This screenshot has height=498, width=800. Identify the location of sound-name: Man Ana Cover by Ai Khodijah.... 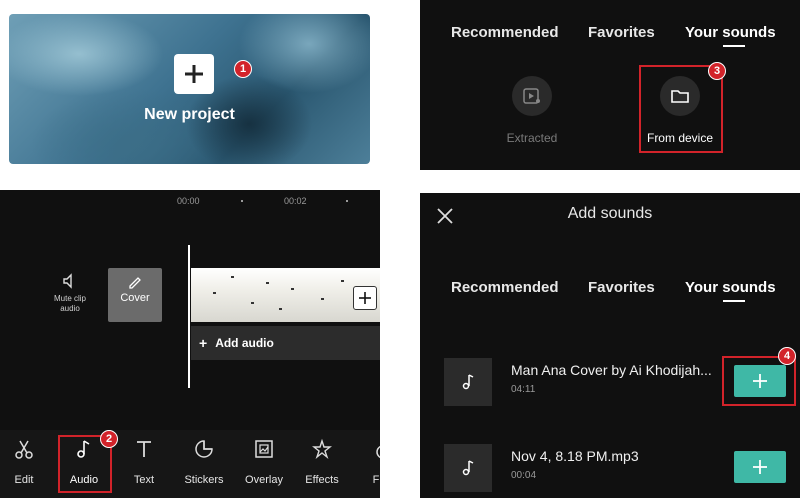
(611, 370).